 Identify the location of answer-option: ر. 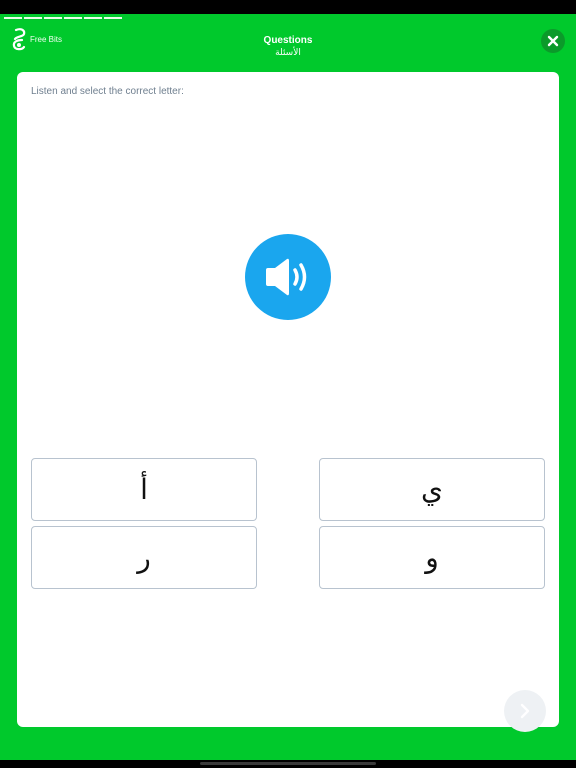
(144, 557).